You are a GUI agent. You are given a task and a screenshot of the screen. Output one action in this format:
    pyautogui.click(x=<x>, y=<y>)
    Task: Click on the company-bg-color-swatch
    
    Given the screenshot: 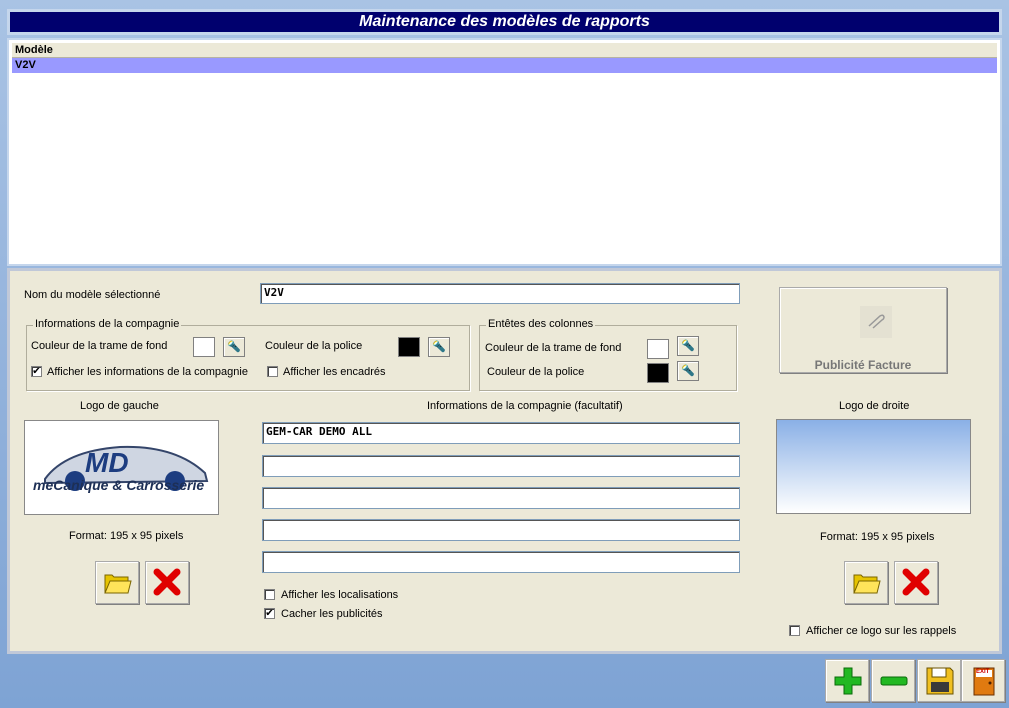 What is the action you would take?
    pyautogui.click(x=204, y=347)
    